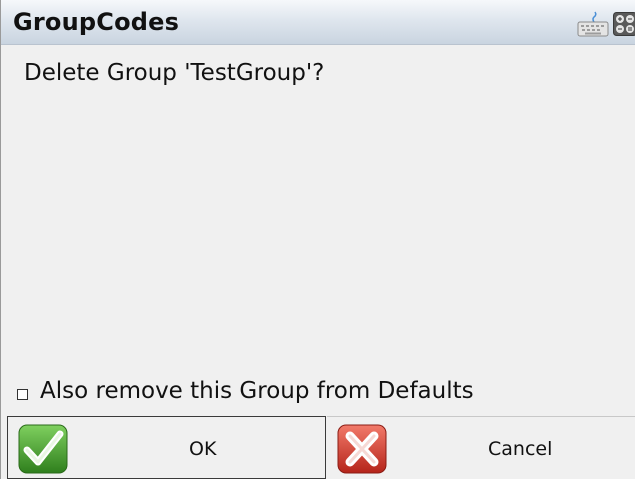  I want to click on red-x-icon, so click(362, 449).